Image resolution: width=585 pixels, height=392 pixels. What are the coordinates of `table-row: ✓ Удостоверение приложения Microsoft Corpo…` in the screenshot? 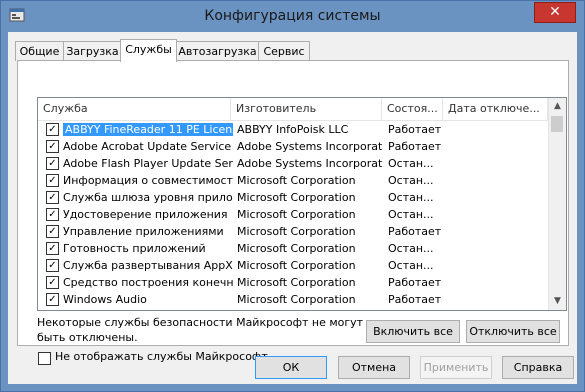 It's located at (293, 214).